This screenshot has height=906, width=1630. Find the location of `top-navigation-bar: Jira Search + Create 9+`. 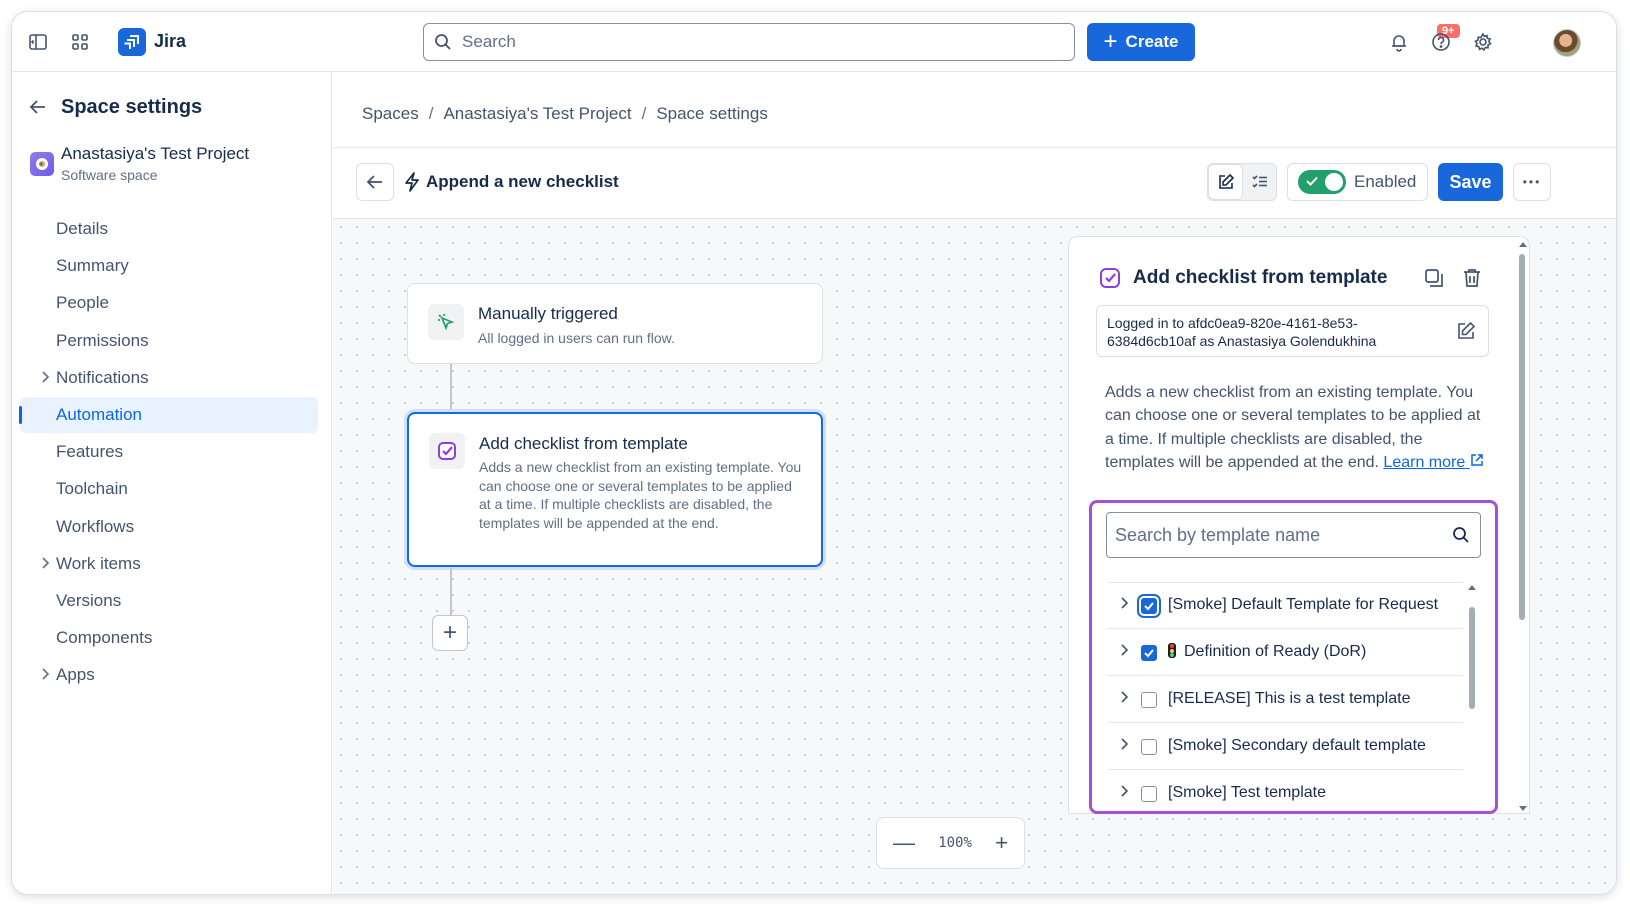

top-navigation-bar: Jira Search + Create 9+ is located at coordinates (814, 42).